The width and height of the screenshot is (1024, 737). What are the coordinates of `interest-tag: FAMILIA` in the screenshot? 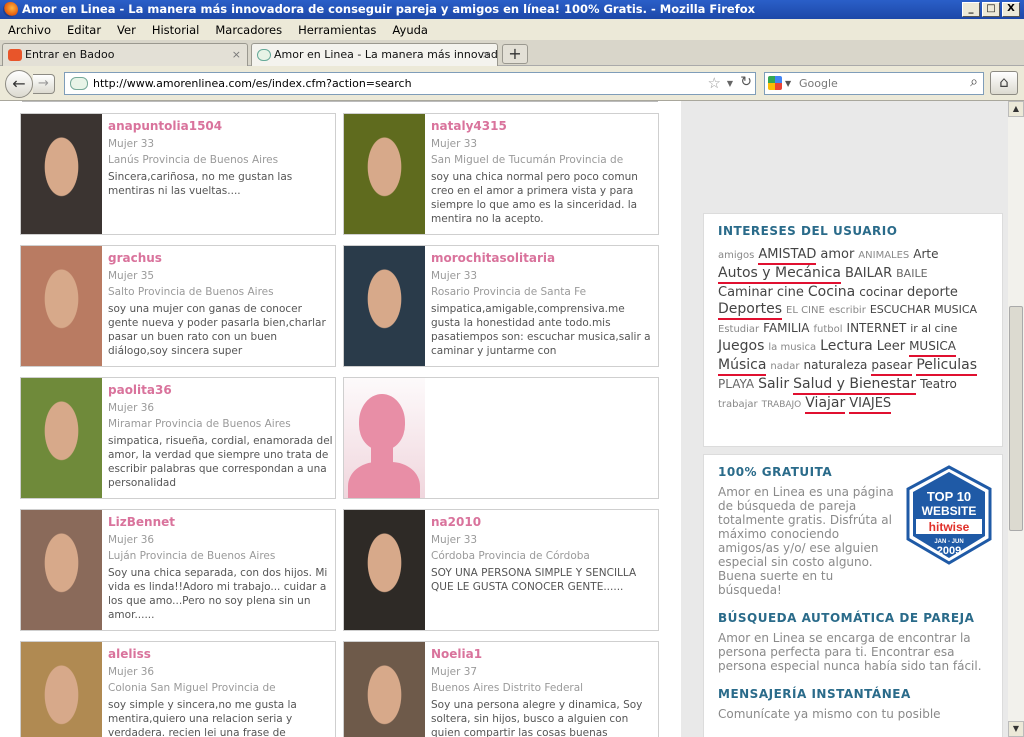 It's located at (786, 328).